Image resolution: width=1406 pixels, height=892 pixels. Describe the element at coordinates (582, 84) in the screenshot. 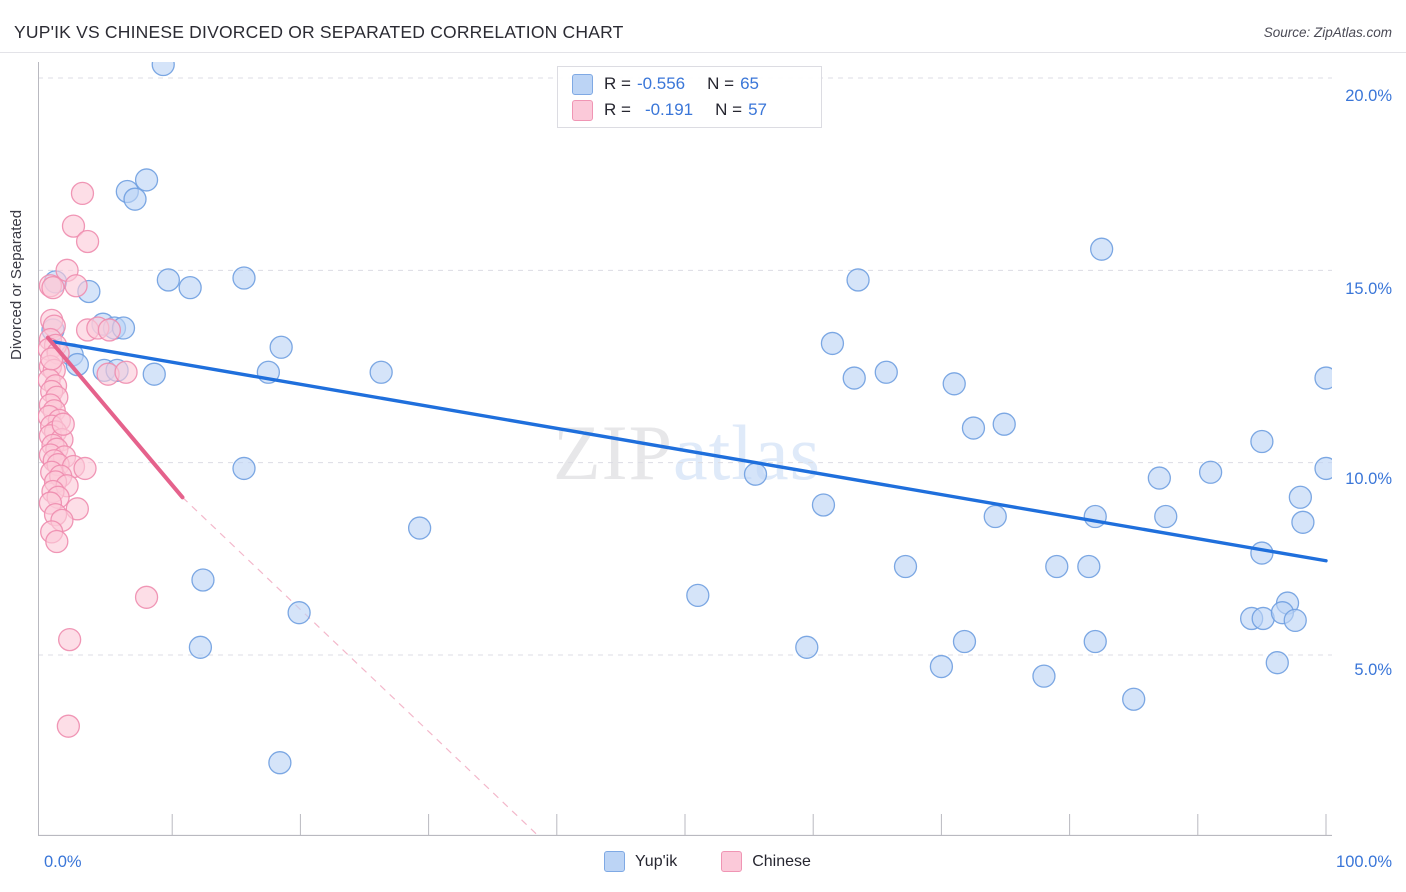

I see `legend-swatch-yupik-icon` at that location.